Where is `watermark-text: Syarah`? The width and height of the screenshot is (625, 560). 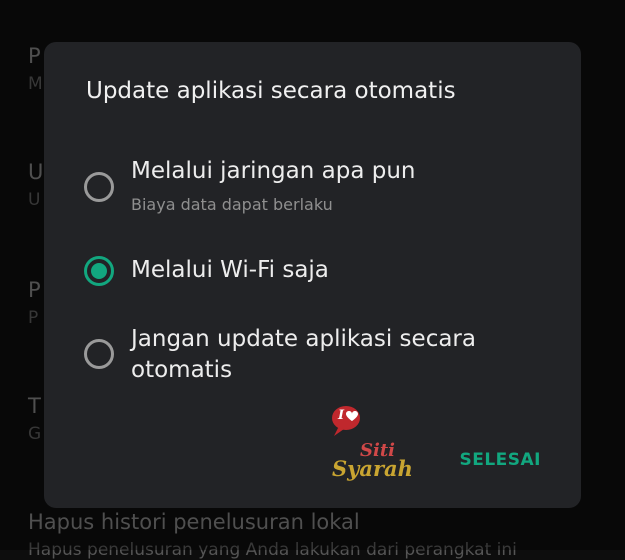 watermark-text: Syarah is located at coordinates (372, 468).